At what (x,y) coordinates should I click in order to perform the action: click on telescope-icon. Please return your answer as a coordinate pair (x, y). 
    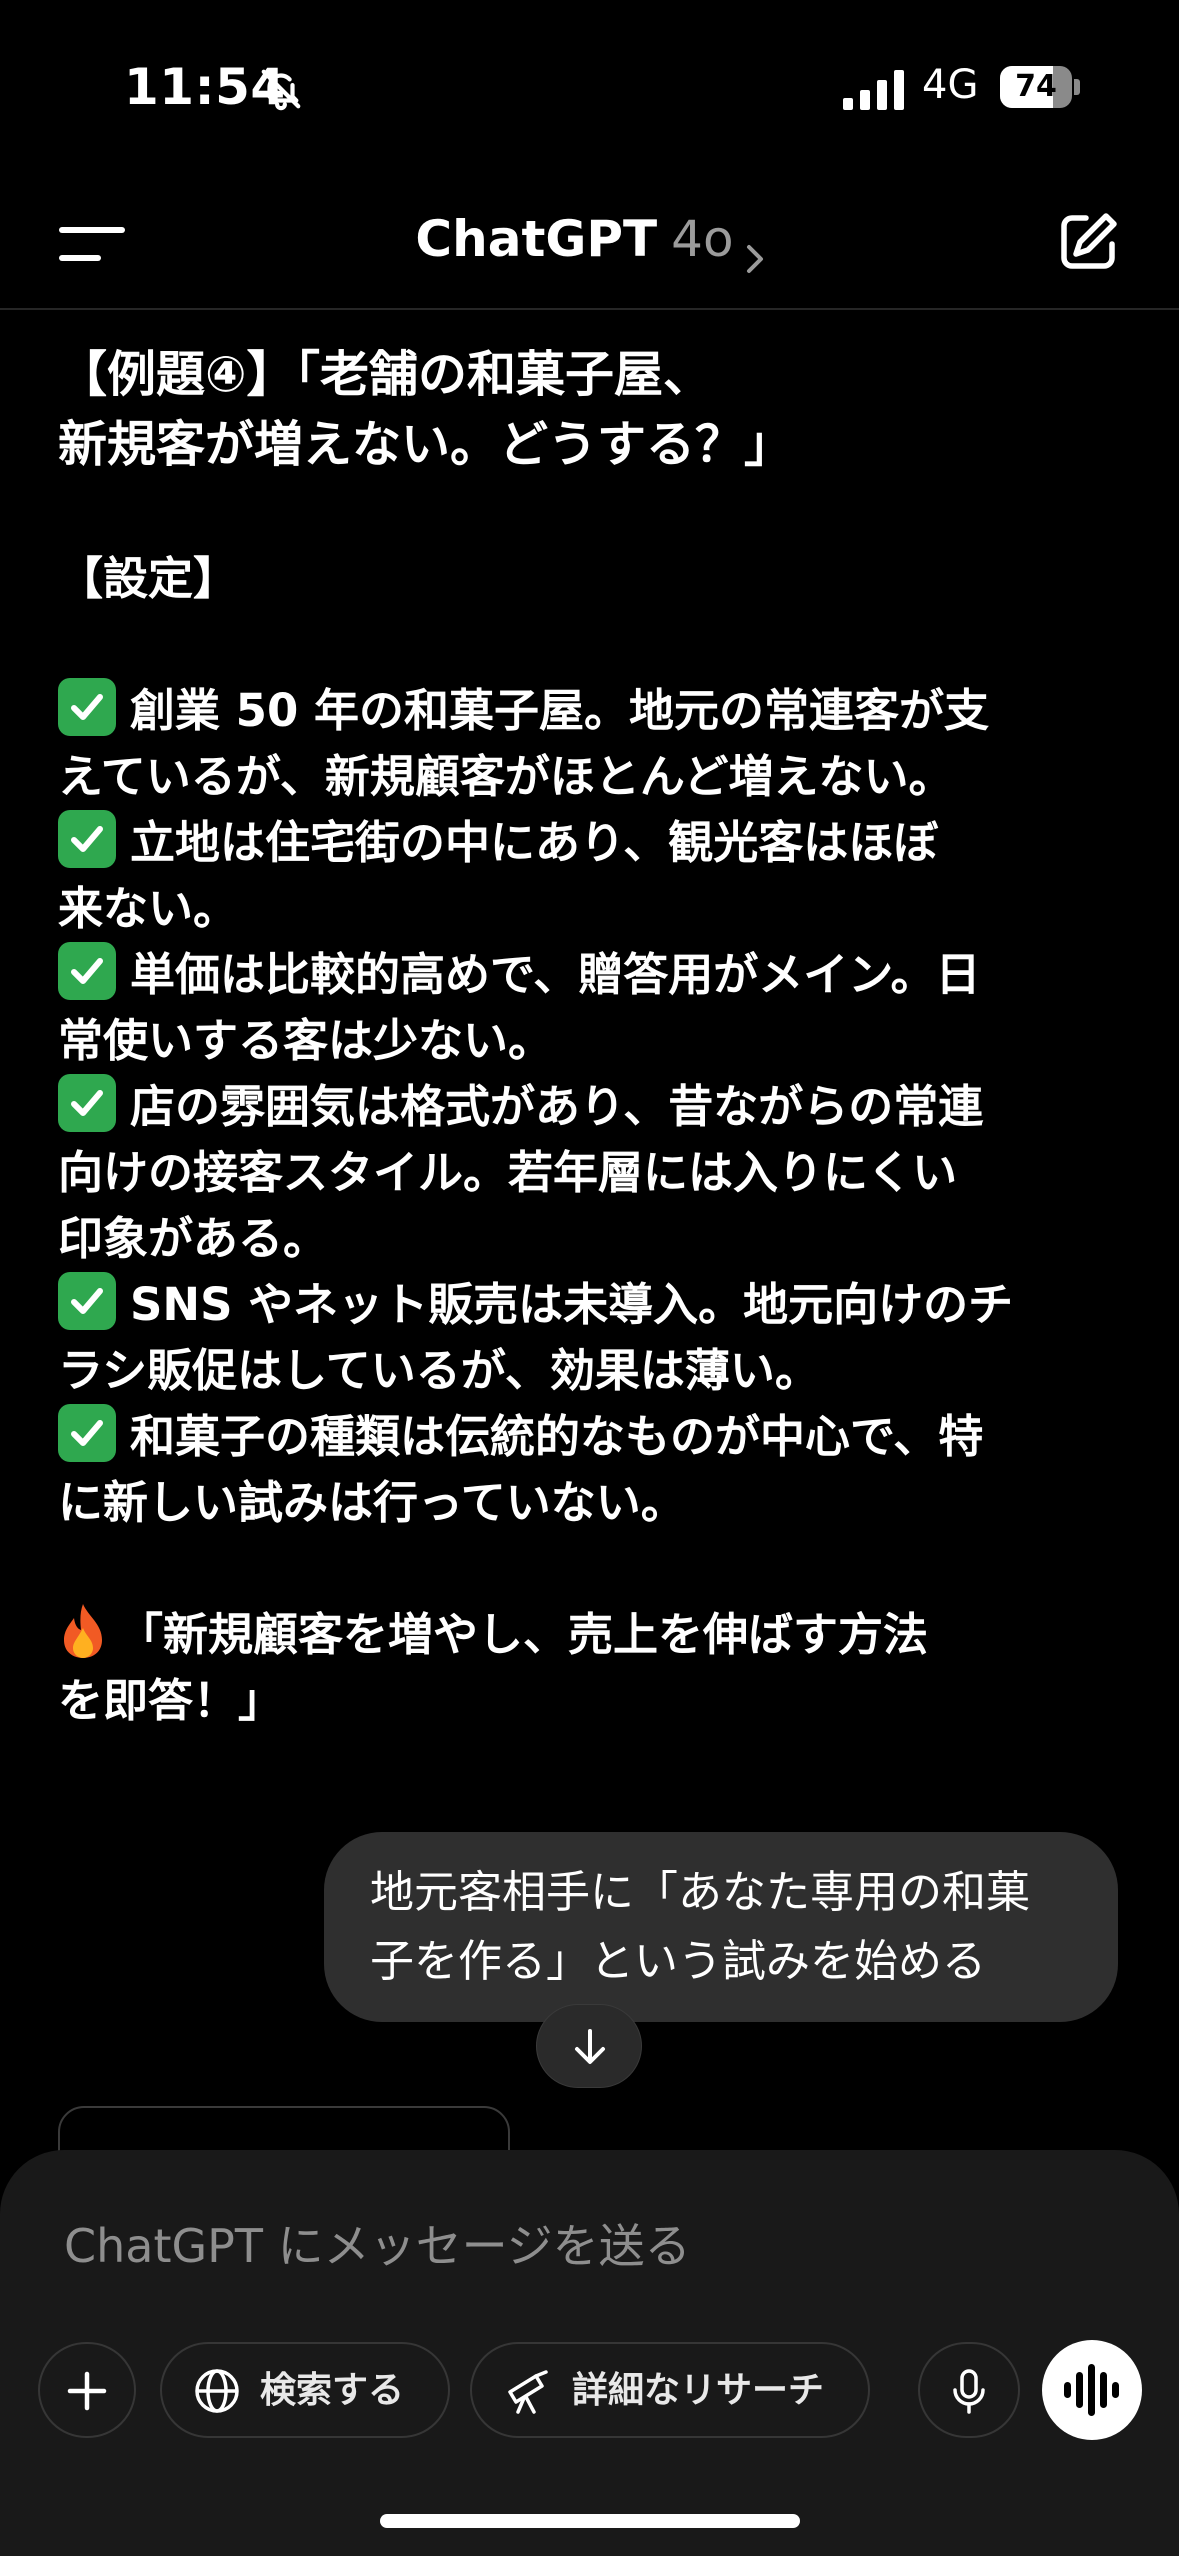
    Looking at the image, I should click on (527, 2391).